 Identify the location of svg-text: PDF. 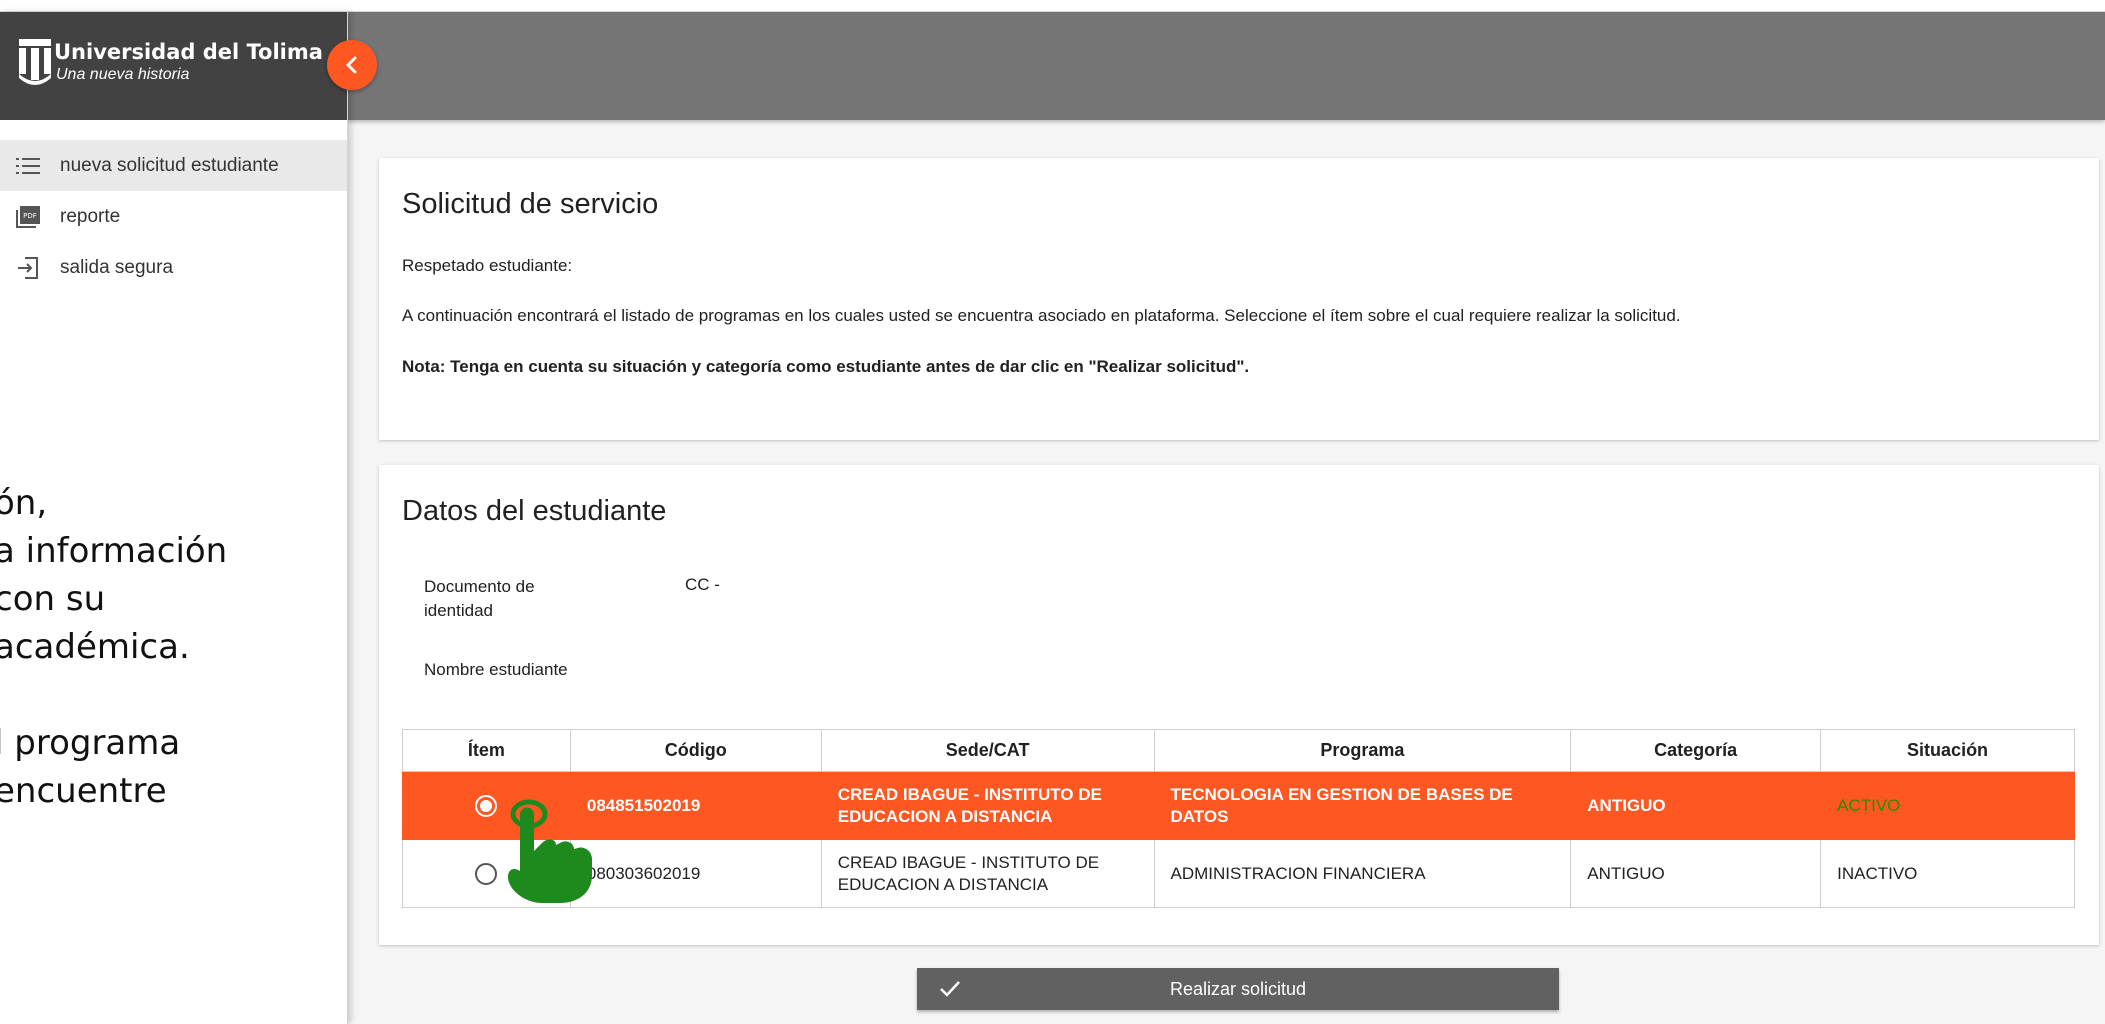
(30, 216).